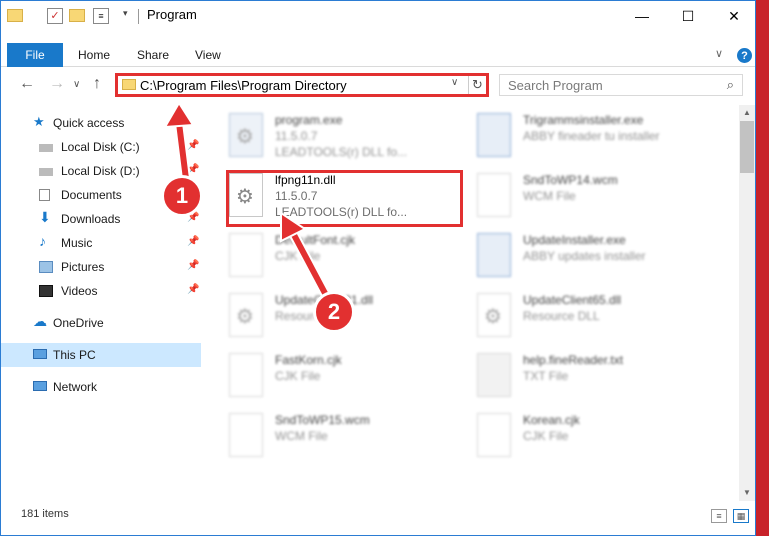 The width and height of the screenshot is (769, 536). Describe the element at coordinates (247, 201) in the screenshot. I see `annotation-arrows` at that location.